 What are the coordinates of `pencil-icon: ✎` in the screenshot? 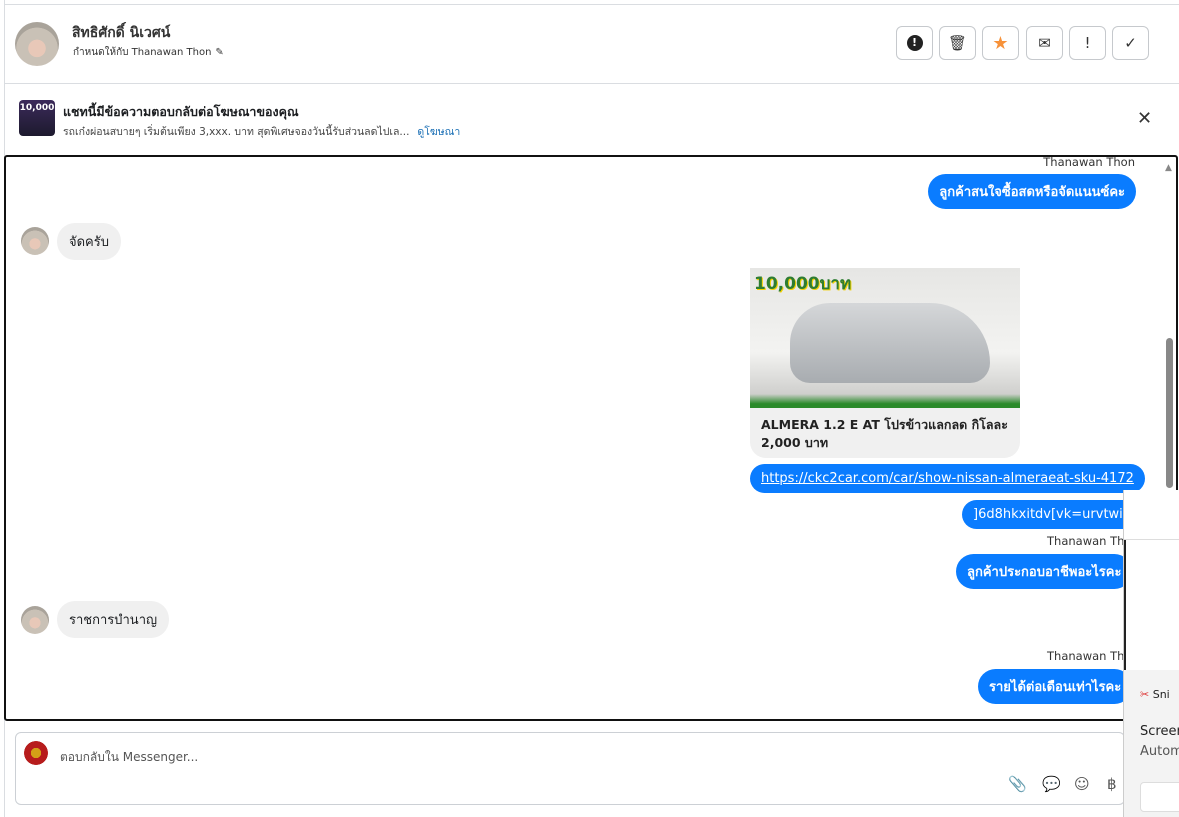 It's located at (219, 52).